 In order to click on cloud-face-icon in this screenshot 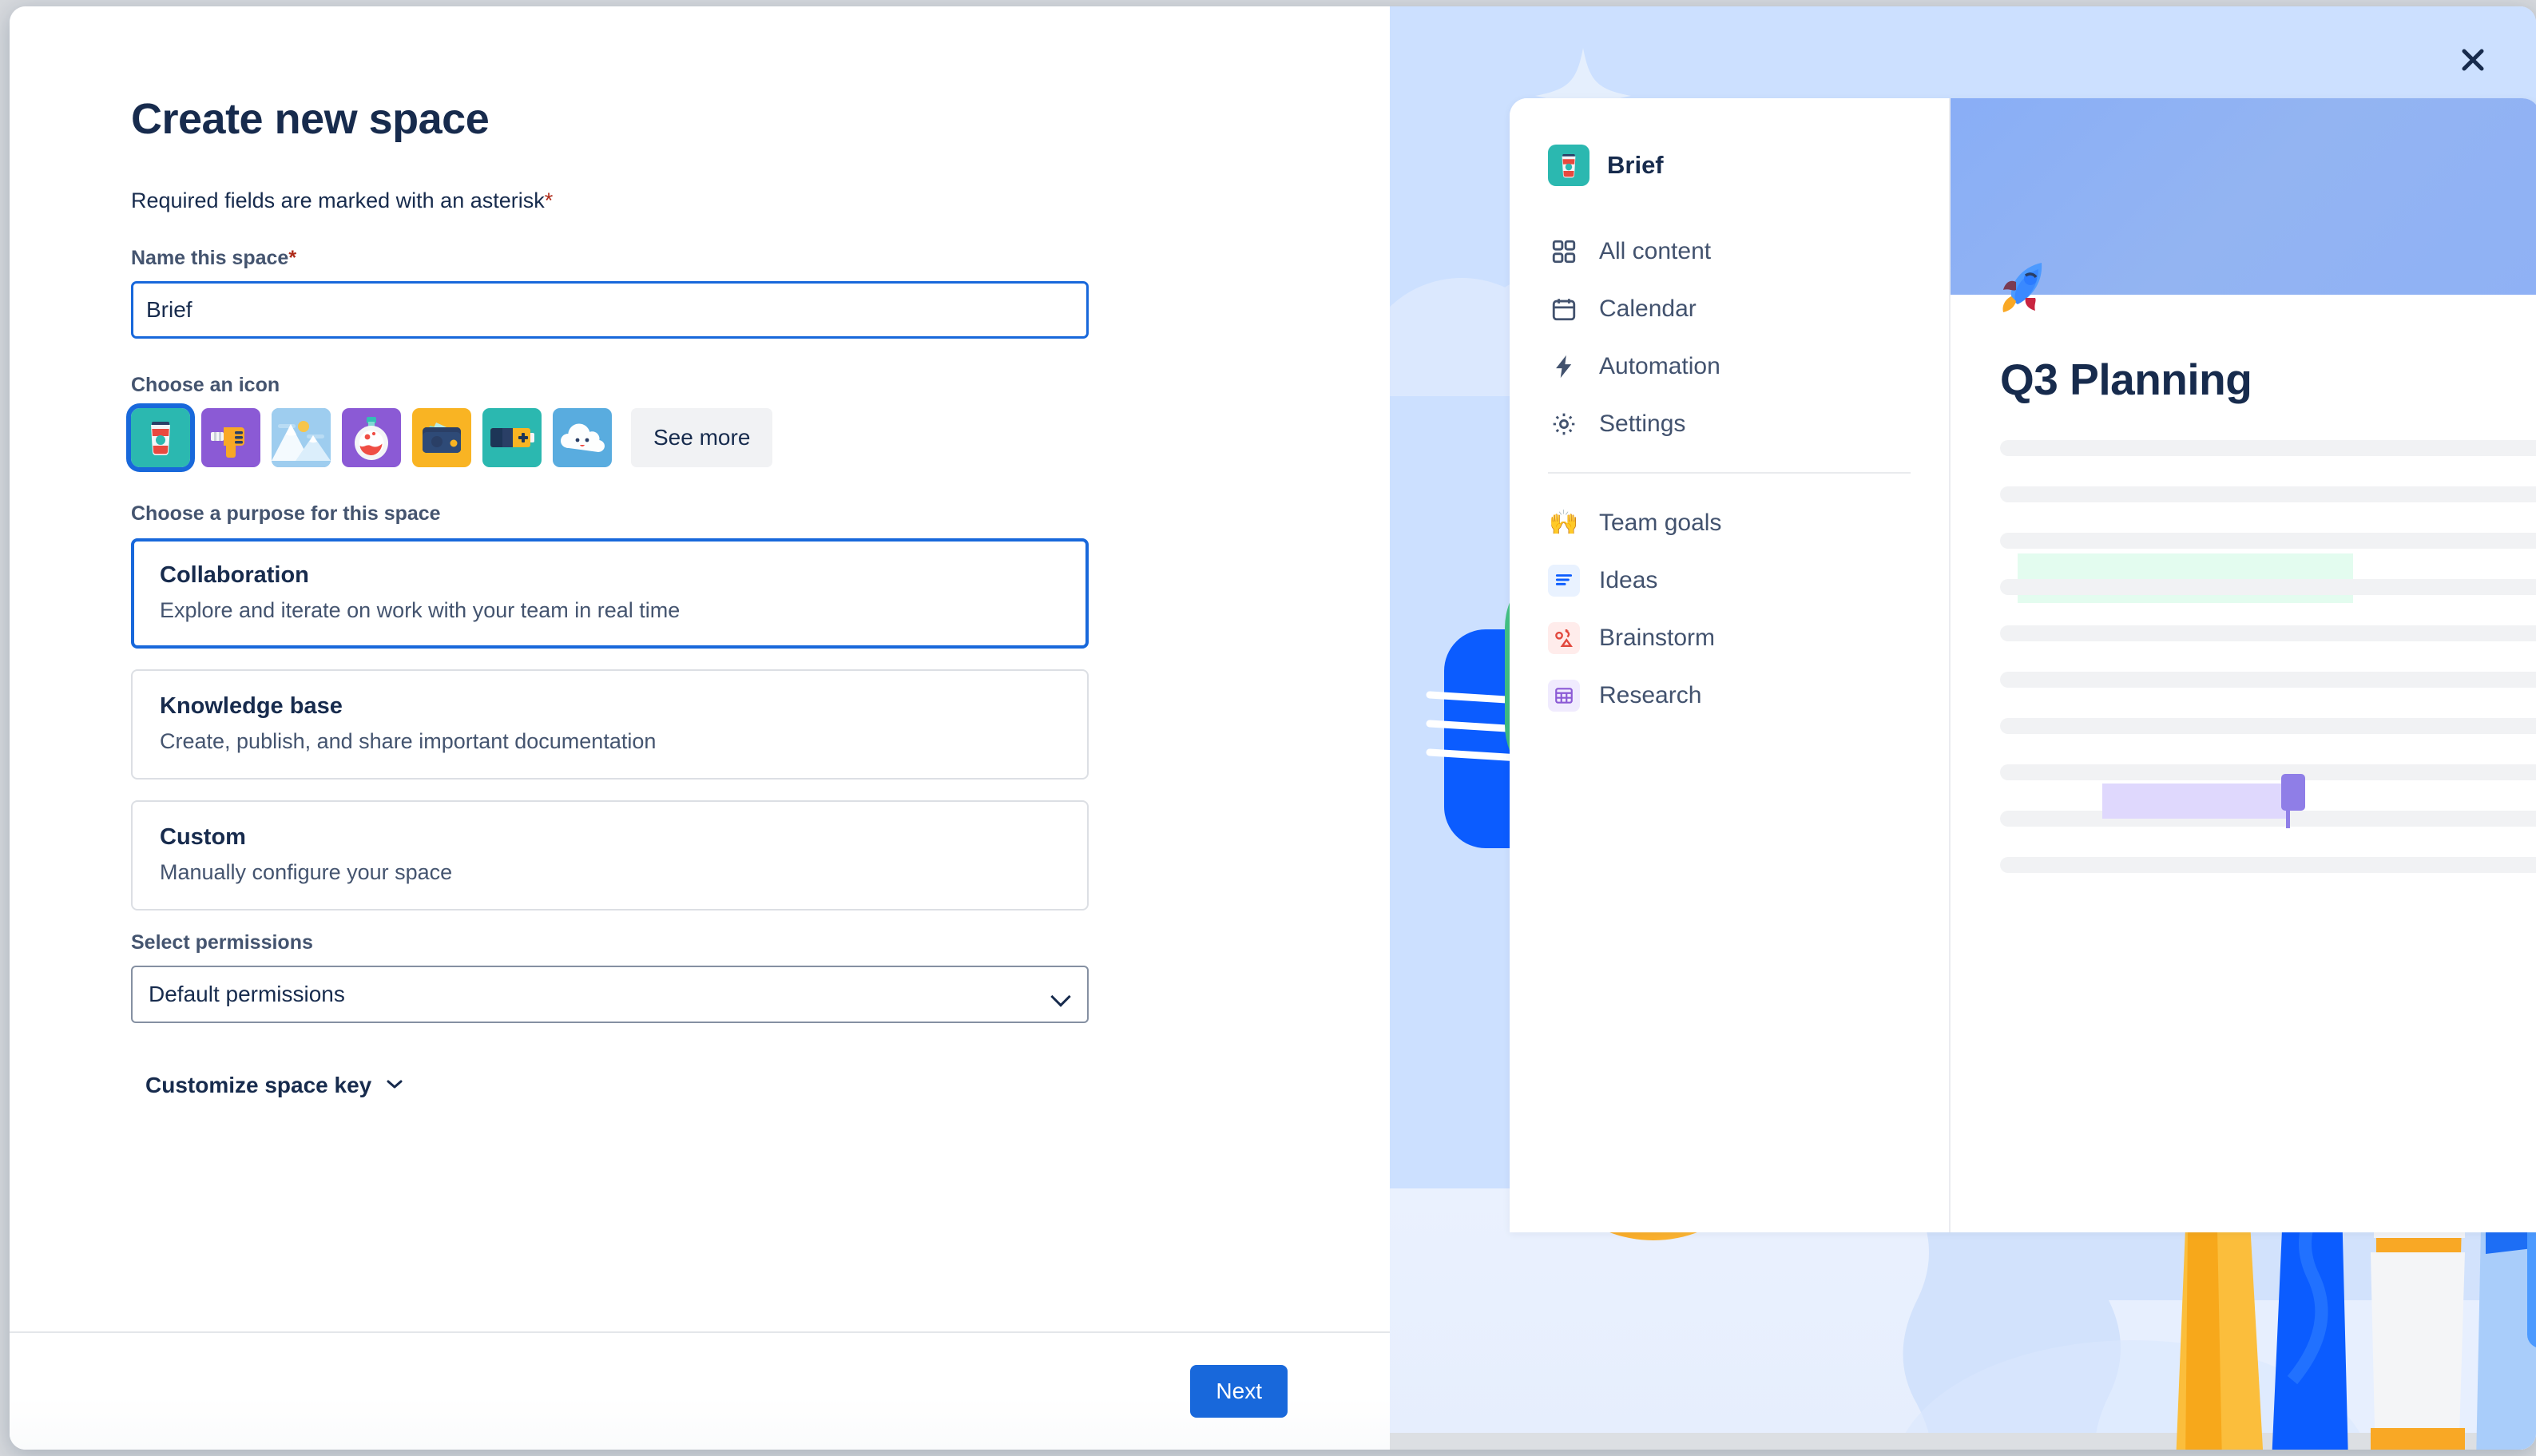, I will do `click(582, 437)`.